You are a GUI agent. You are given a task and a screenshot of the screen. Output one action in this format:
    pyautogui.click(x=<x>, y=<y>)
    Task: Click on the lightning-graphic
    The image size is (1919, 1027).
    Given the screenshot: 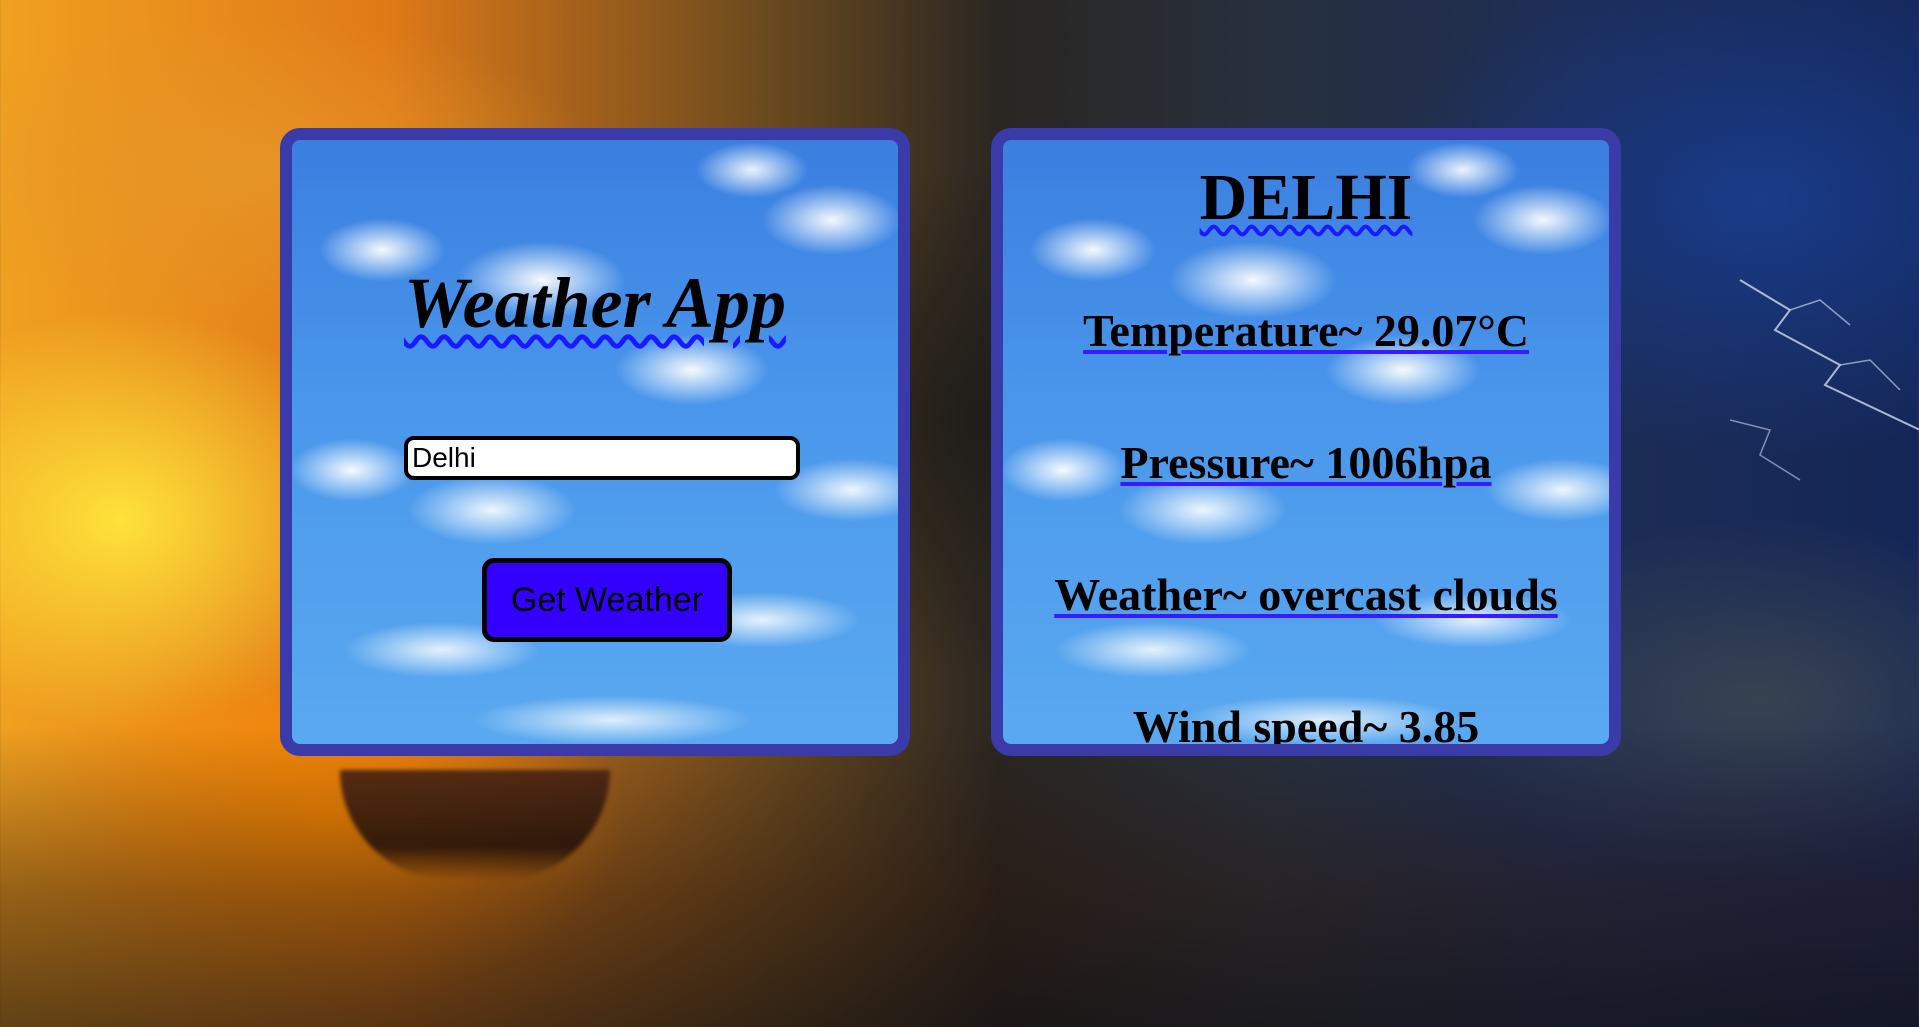 What is the action you would take?
    pyautogui.click(x=1824, y=380)
    